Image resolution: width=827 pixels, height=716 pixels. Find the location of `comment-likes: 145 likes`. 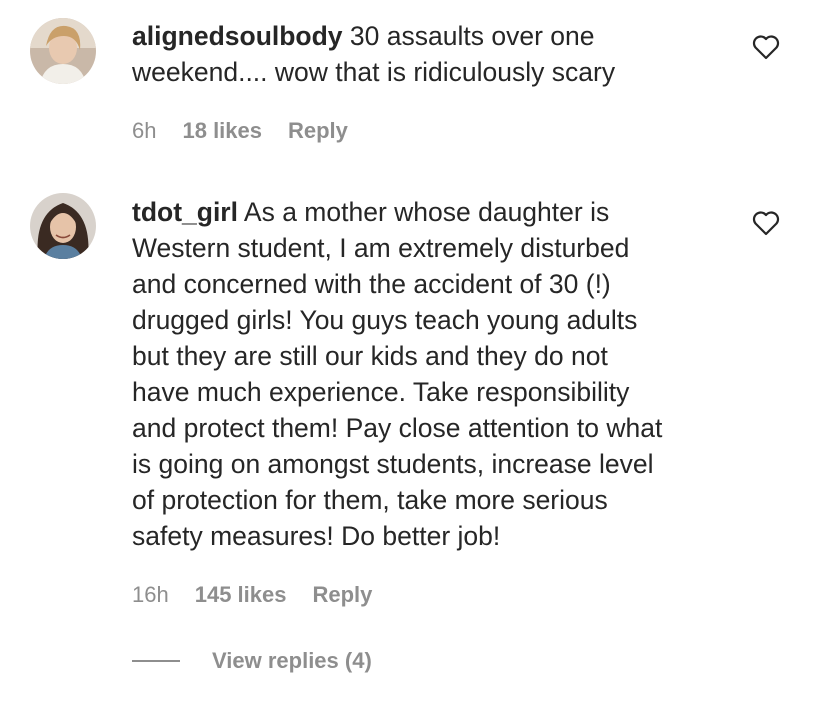

comment-likes: 145 likes is located at coordinates (241, 595).